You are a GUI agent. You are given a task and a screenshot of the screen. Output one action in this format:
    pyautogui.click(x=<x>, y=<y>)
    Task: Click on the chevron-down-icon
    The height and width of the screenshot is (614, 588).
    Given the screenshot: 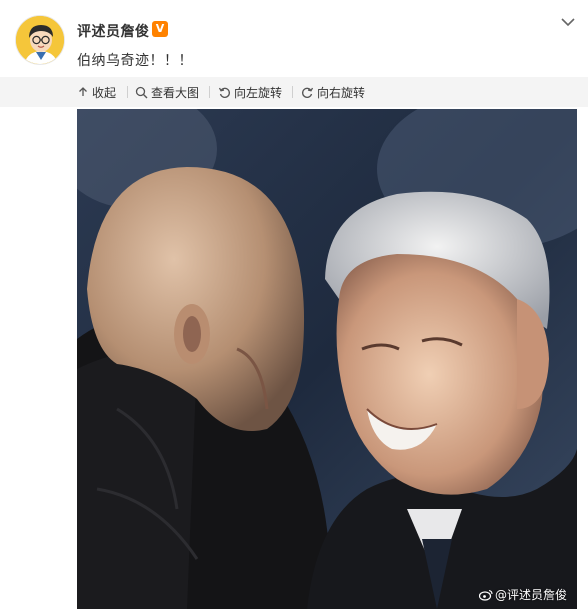 What is the action you would take?
    pyautogui.click(x=568, y=22)
    